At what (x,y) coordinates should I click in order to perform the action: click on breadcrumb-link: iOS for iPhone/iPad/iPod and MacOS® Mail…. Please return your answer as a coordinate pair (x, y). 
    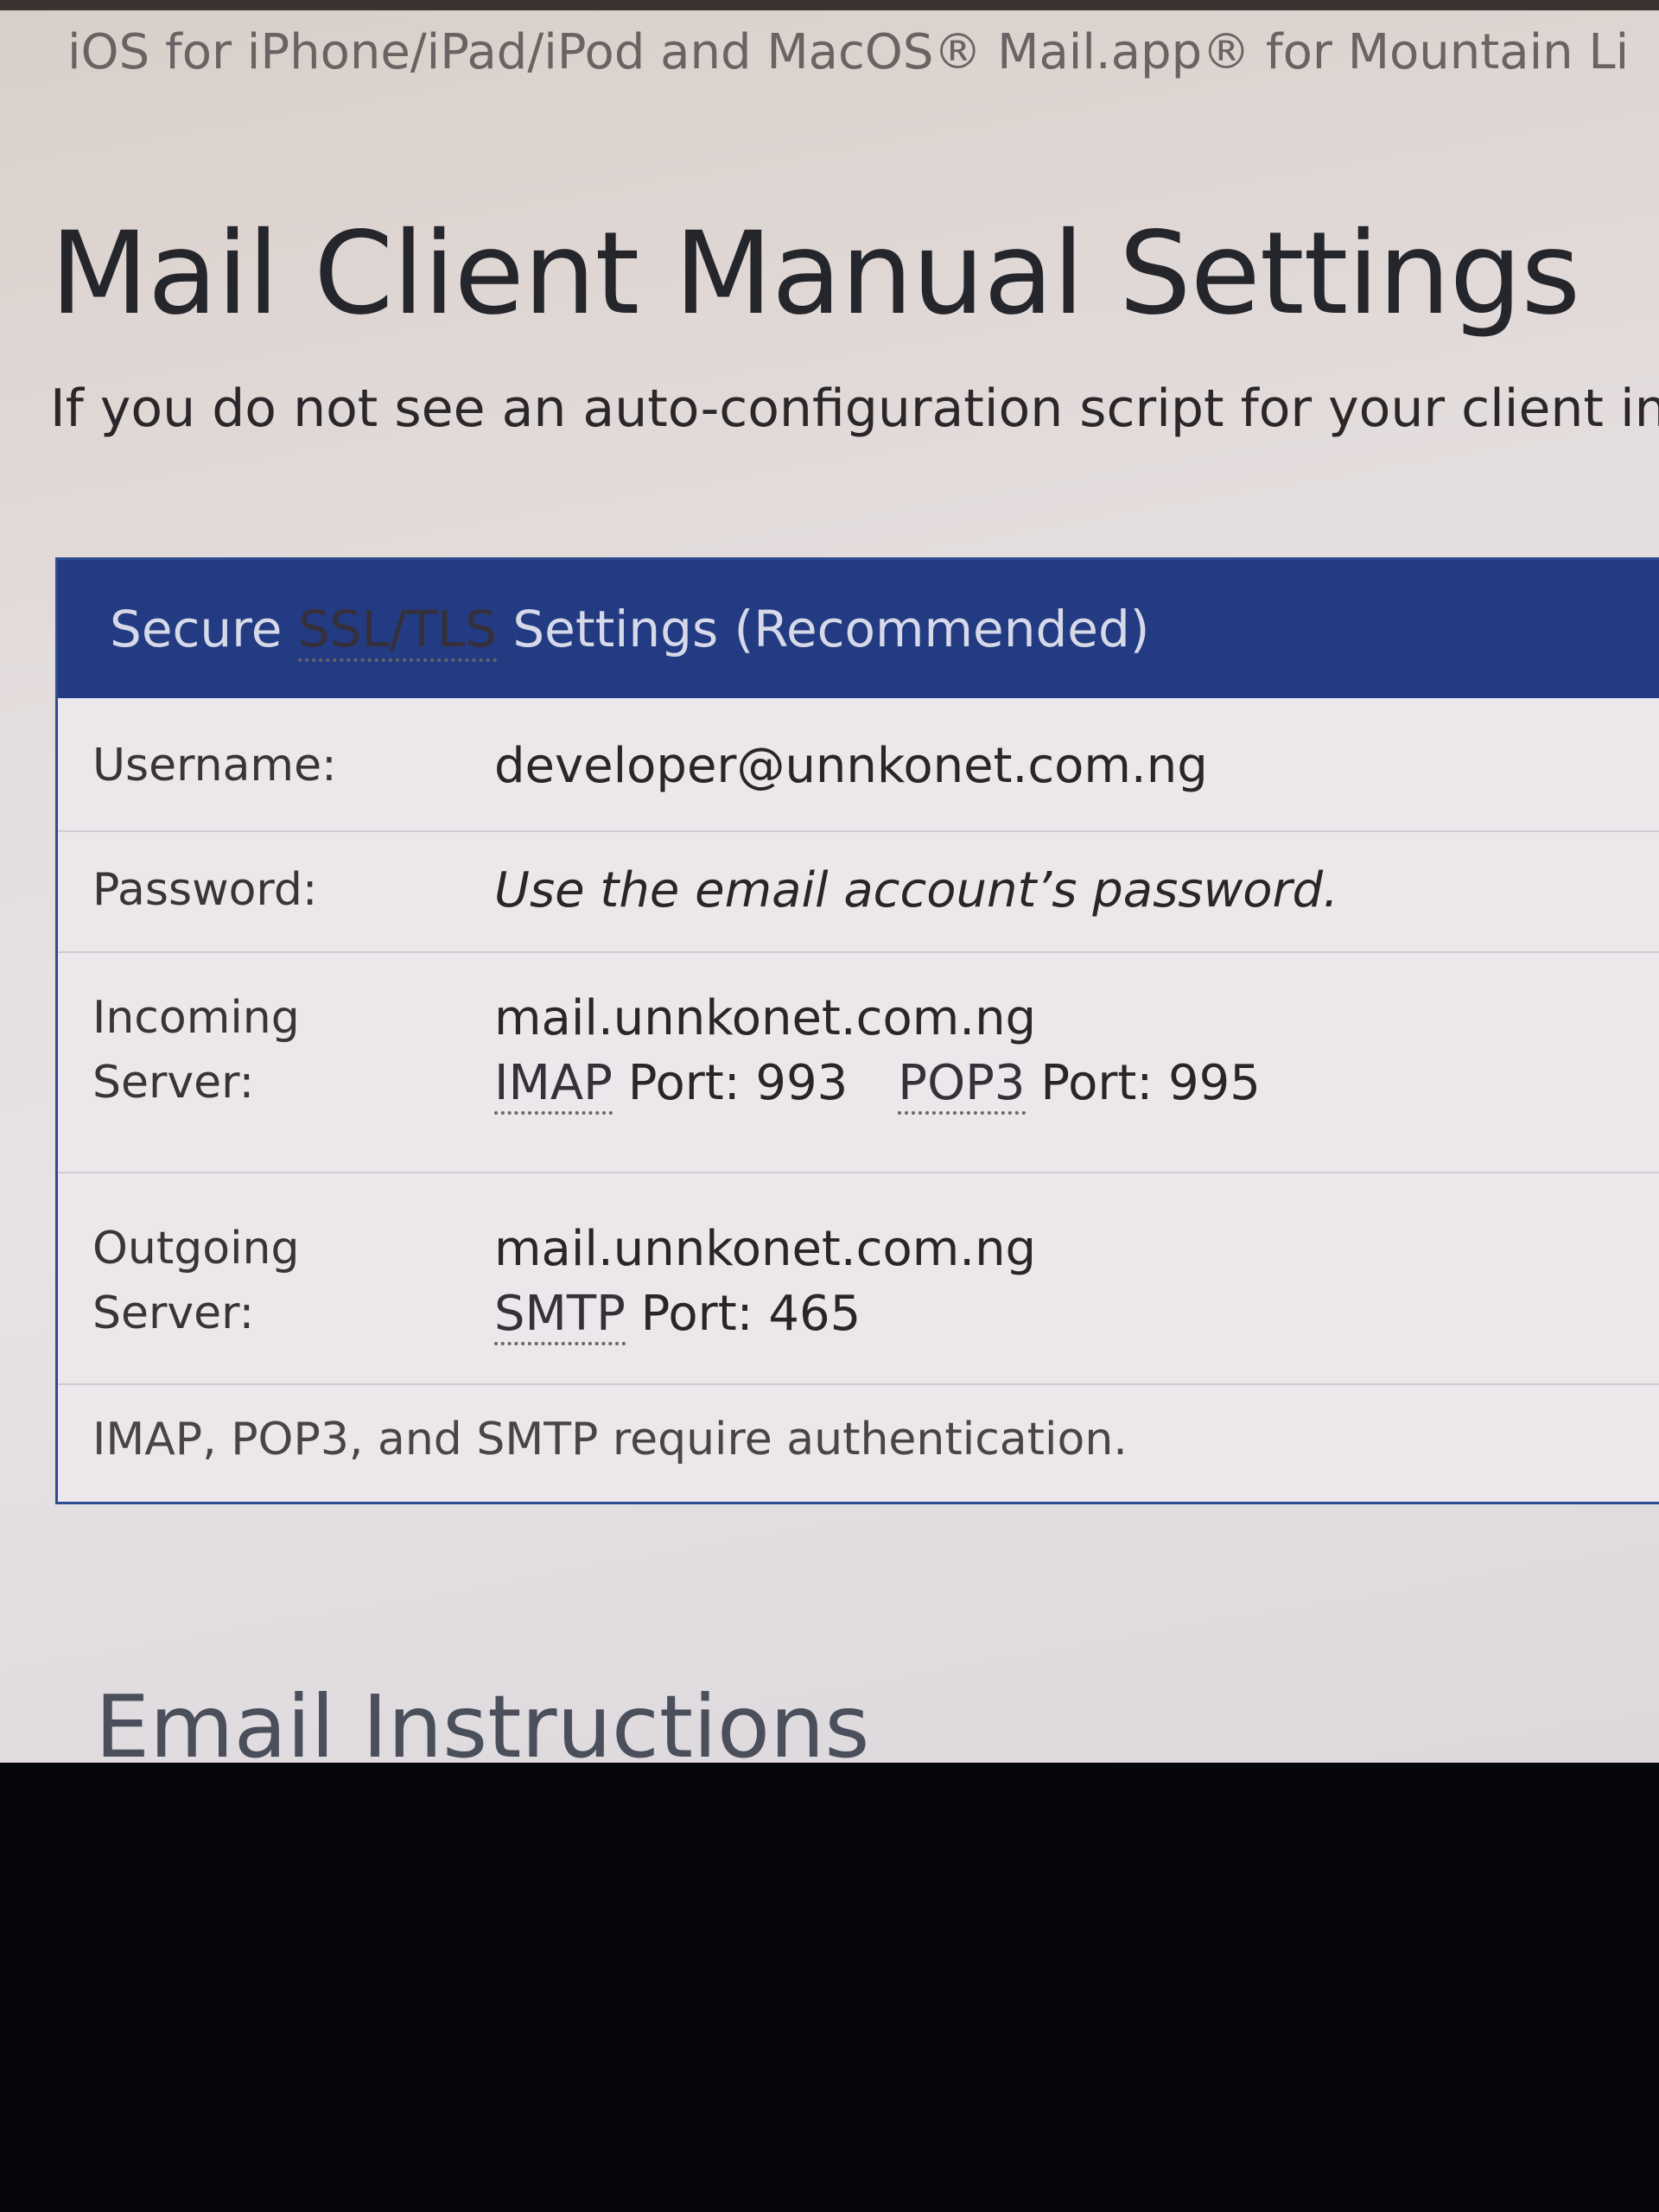
    Looking at the image, I should click on (848, 52).